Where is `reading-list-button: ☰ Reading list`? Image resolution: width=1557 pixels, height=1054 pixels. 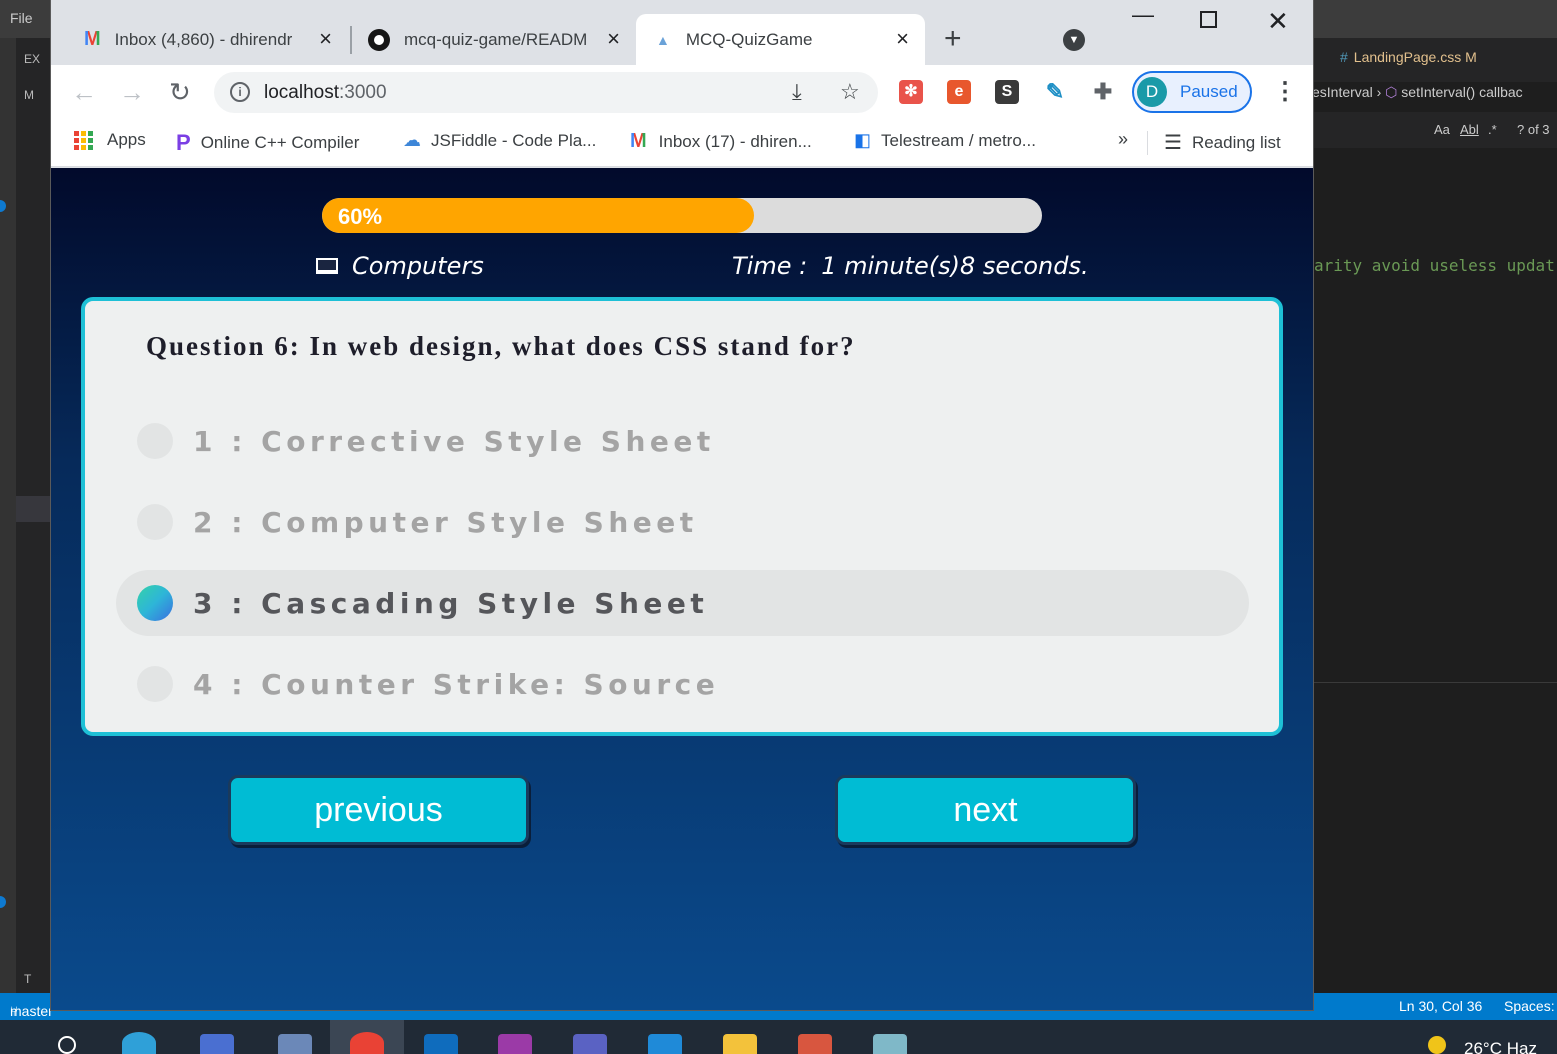
reading-list-button: ☰ Reading list is located at coordinates (1222, 142).